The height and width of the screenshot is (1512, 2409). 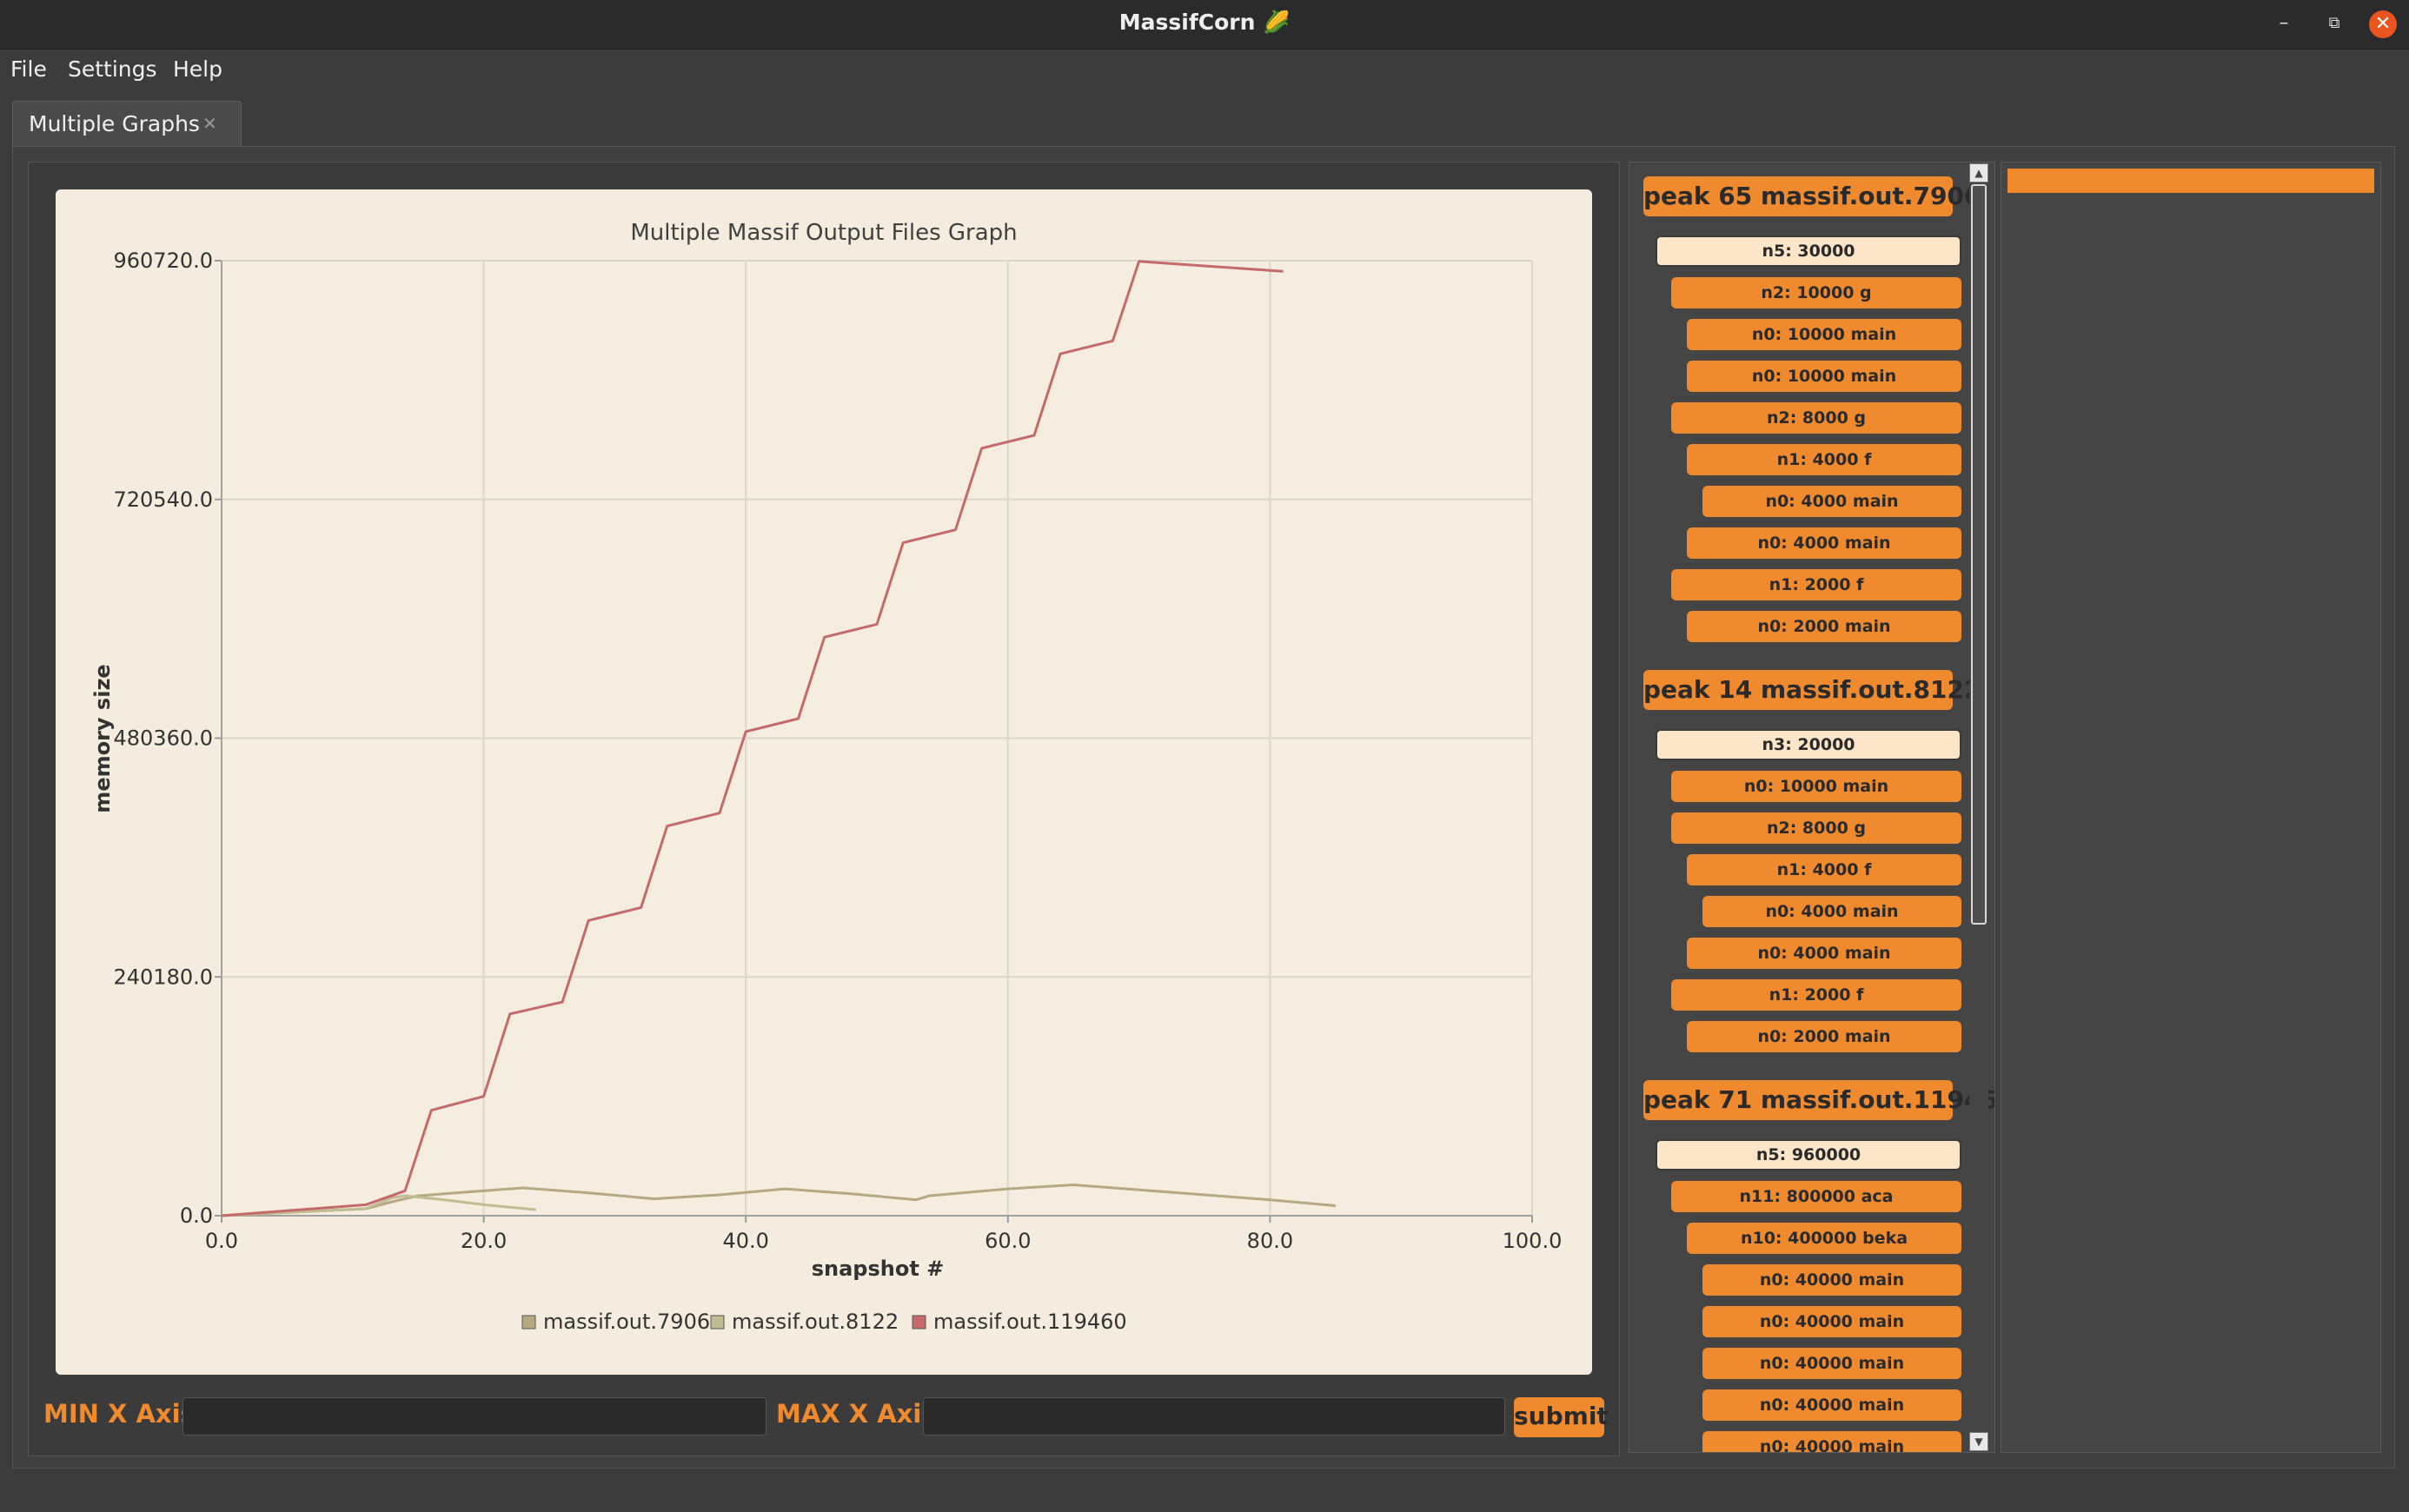 What do you see at coordinates (1214, 1416) in the screenshot?
I see `max-x-axis-input` at bounding box center [1214, 1416].